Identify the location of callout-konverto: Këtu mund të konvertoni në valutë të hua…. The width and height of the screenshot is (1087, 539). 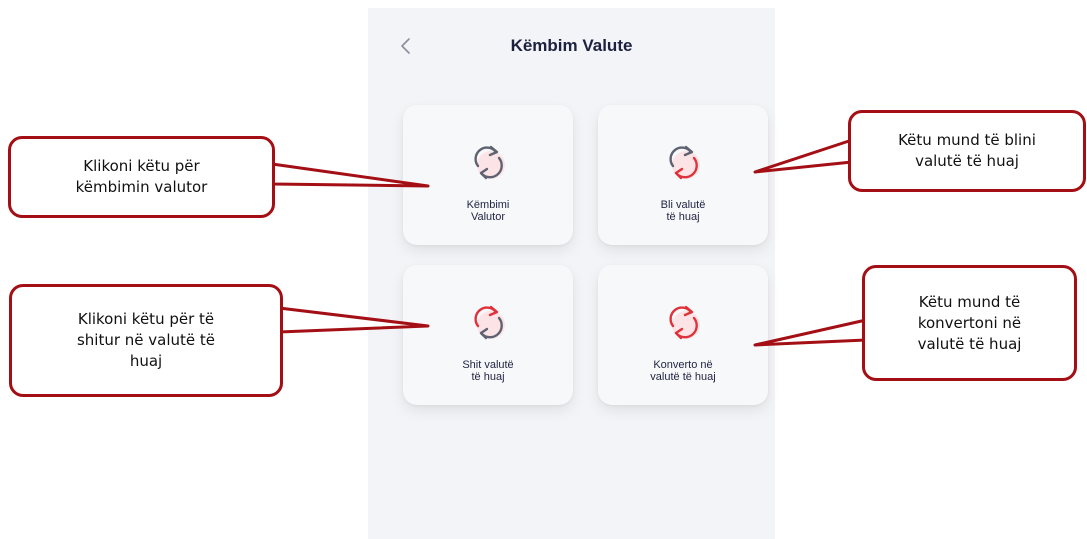
(969, 323).